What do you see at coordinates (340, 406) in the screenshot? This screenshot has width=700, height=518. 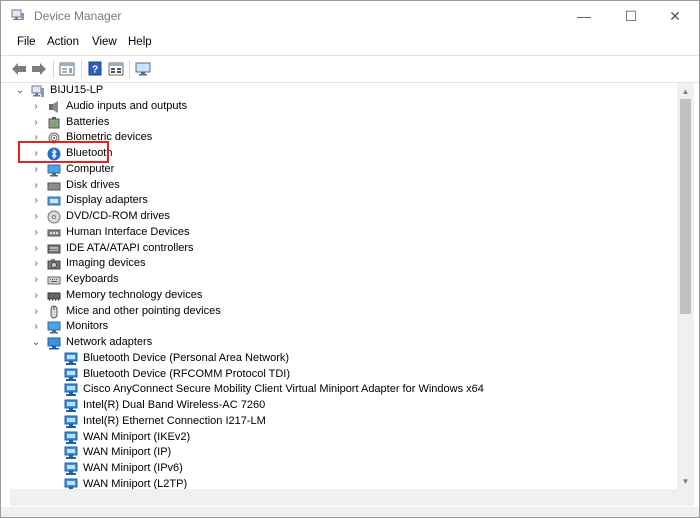 I see `network-adapter-item: Intel(R) Dual Band Wireless-AC 7260` at bounding box center [340, 406].